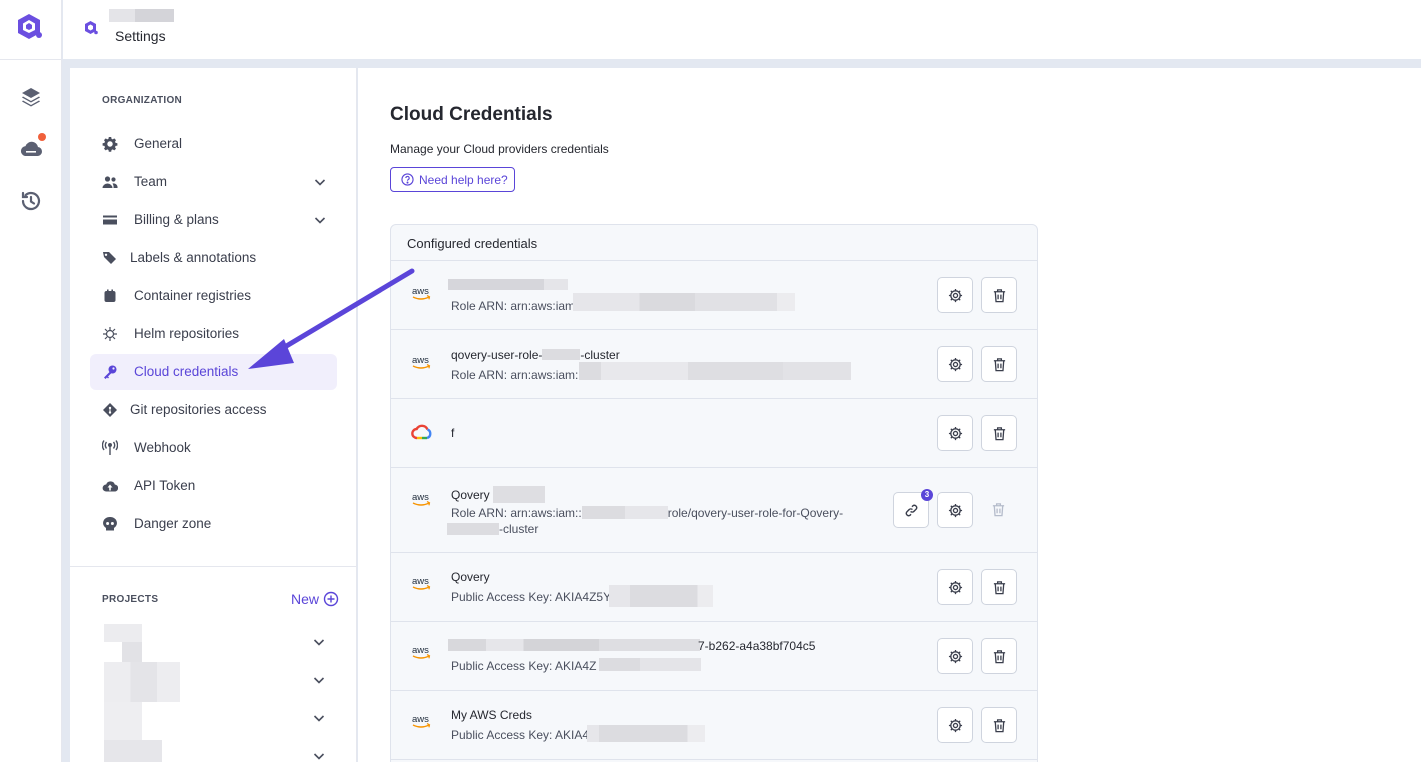 This screenshot has height=762, width=1421. I want to click on new-project-label: New, so click(305, 599).